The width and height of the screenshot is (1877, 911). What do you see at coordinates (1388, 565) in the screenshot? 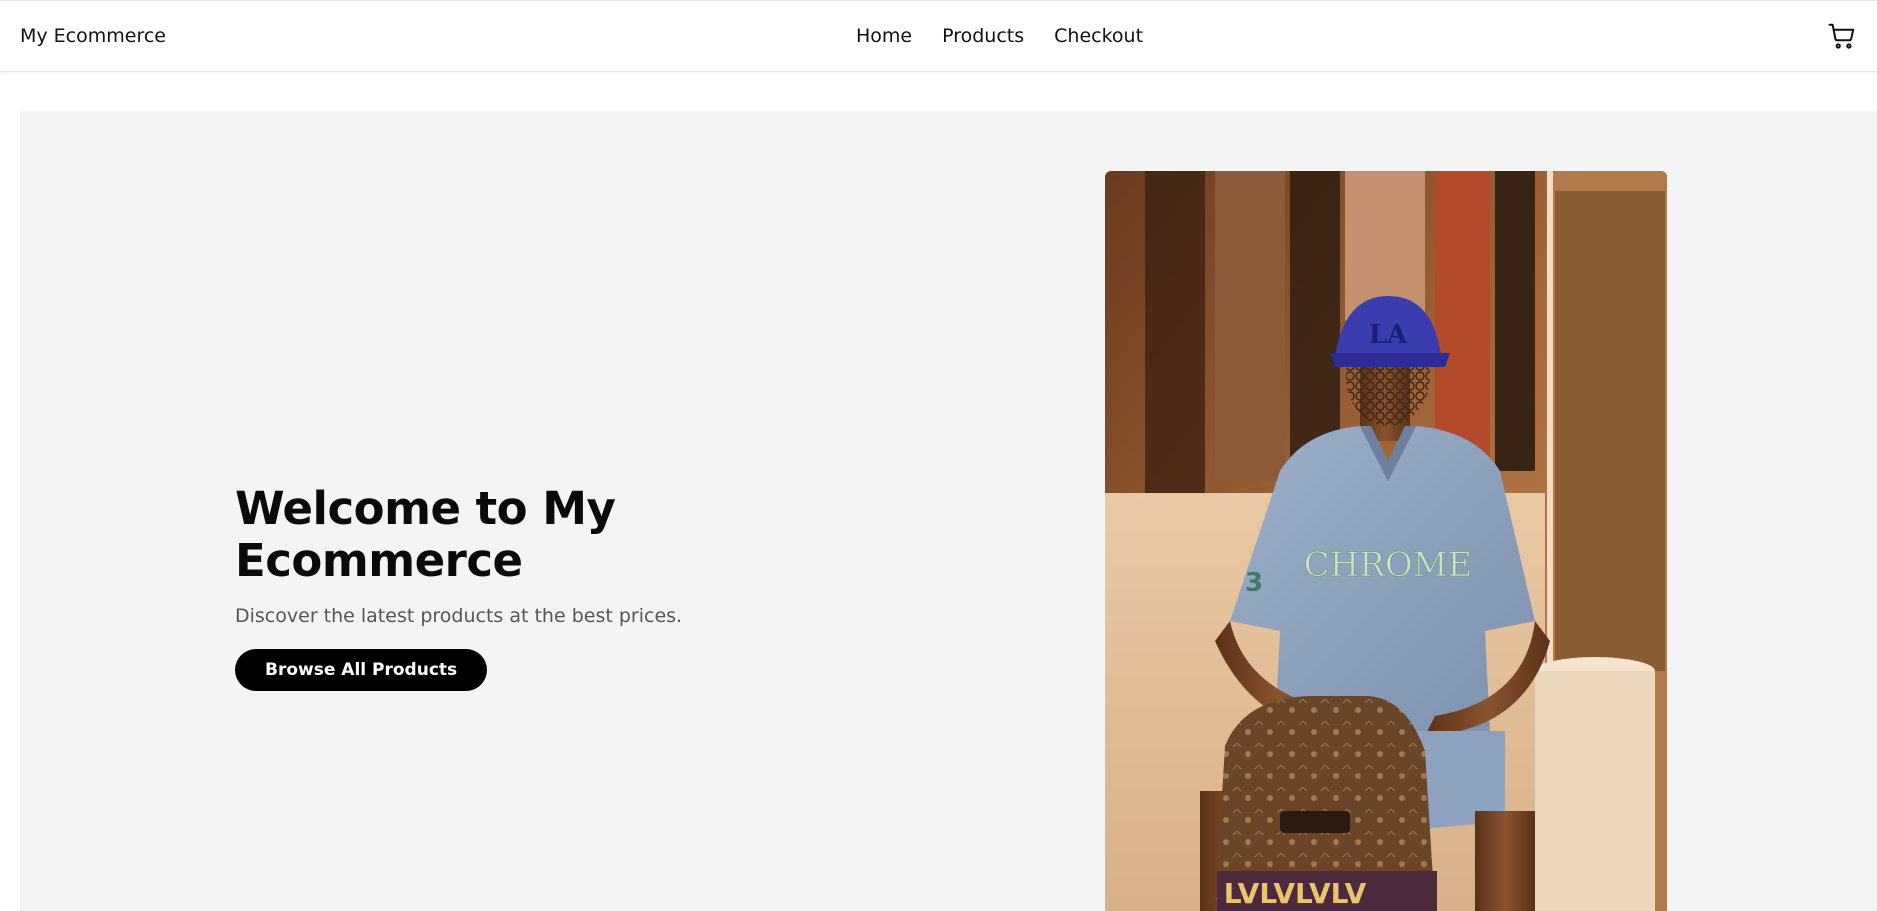
I see `shirt-print-text: CHROME` at bounding box center [1388, 565].